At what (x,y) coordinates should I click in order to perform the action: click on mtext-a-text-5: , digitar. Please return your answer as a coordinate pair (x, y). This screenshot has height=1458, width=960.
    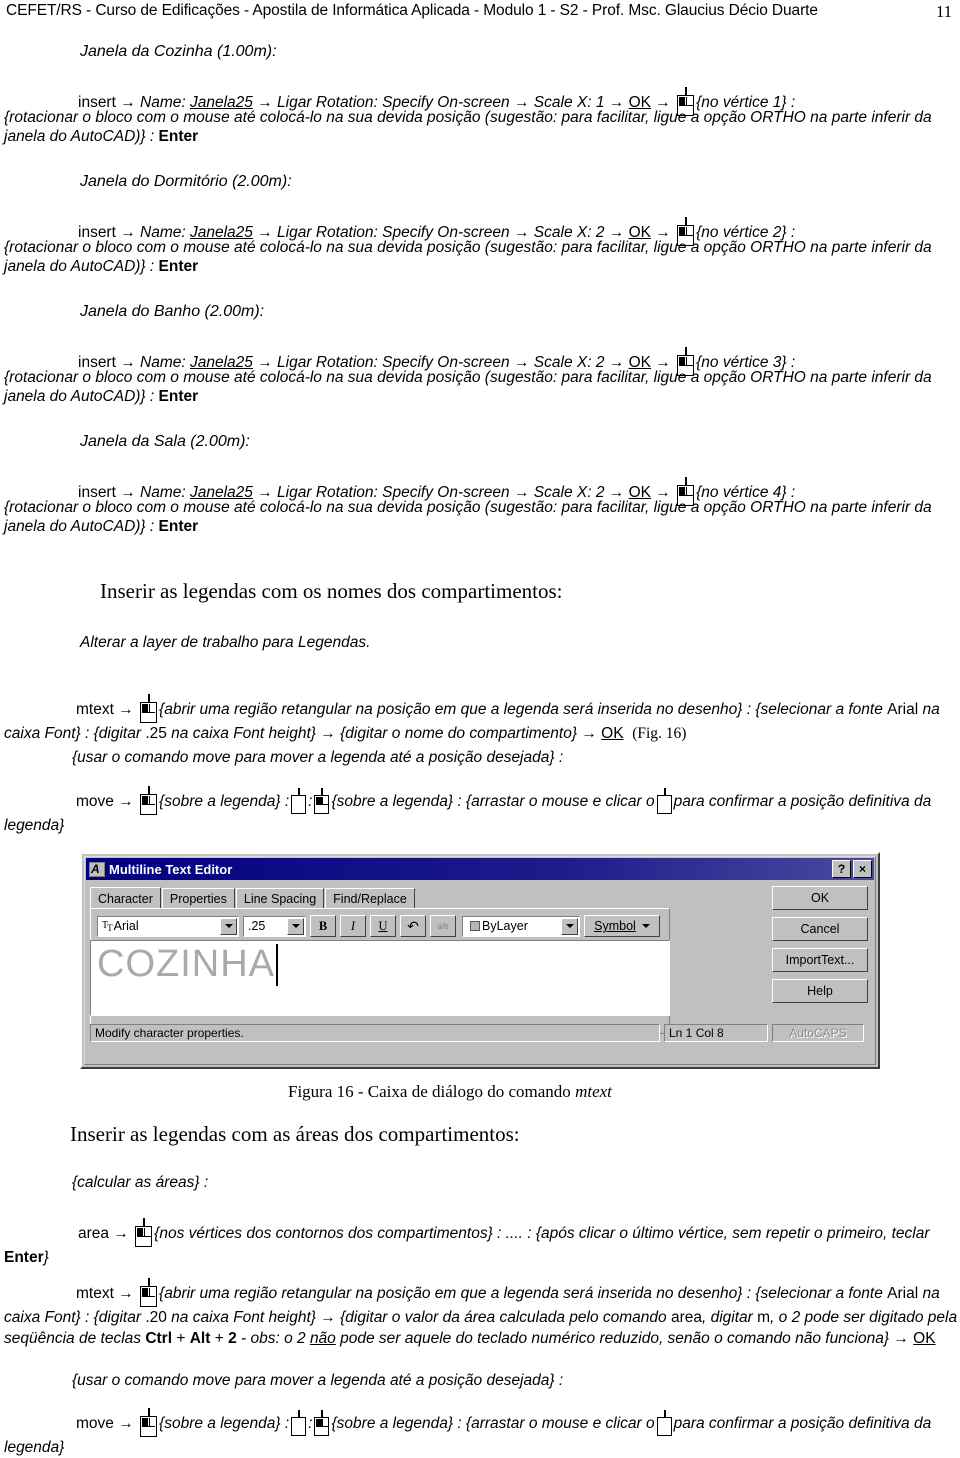
    Looking at the image, I should click on (730, 1317).